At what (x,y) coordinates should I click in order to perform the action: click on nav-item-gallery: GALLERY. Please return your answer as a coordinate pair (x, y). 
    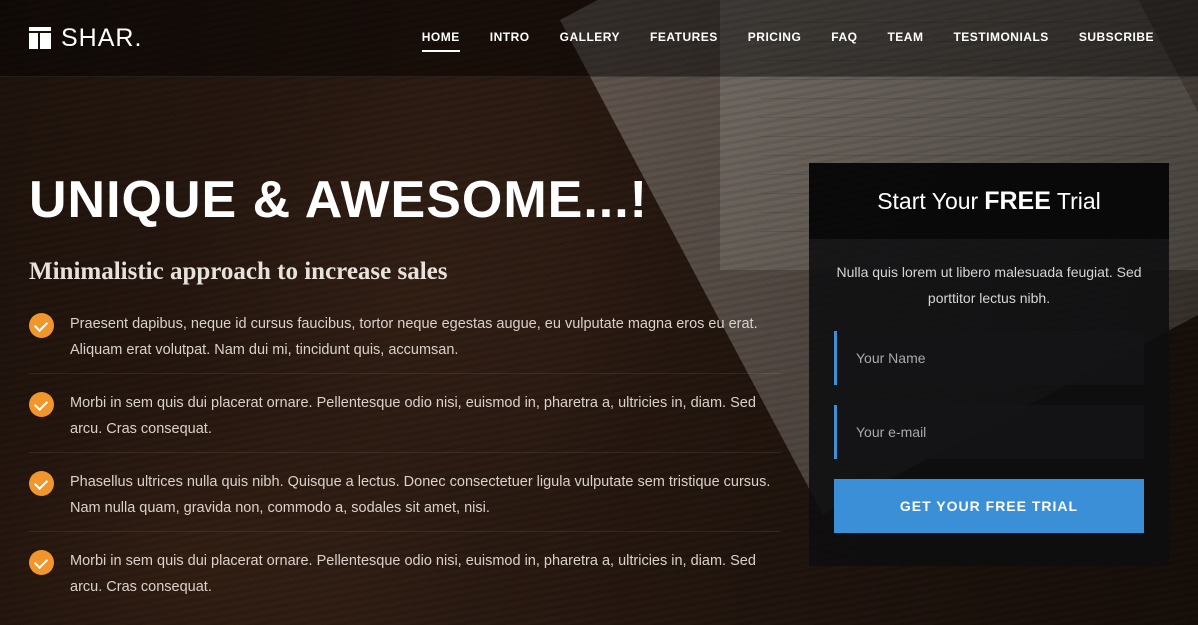
    Looking at the image, I should click on (590, 40).